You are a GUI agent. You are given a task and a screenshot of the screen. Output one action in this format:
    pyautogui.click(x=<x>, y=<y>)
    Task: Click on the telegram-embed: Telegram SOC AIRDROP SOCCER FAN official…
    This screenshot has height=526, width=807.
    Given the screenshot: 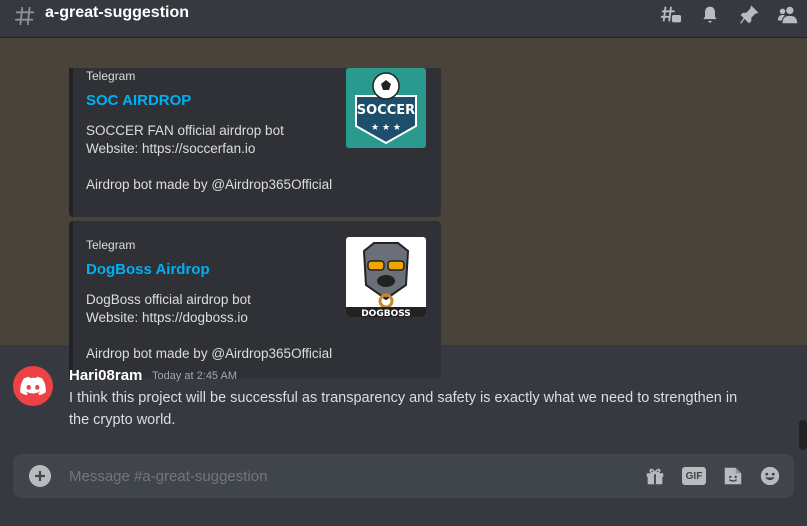 What is the action you would take?
    pyautogui.click(x=255, y=142)
    